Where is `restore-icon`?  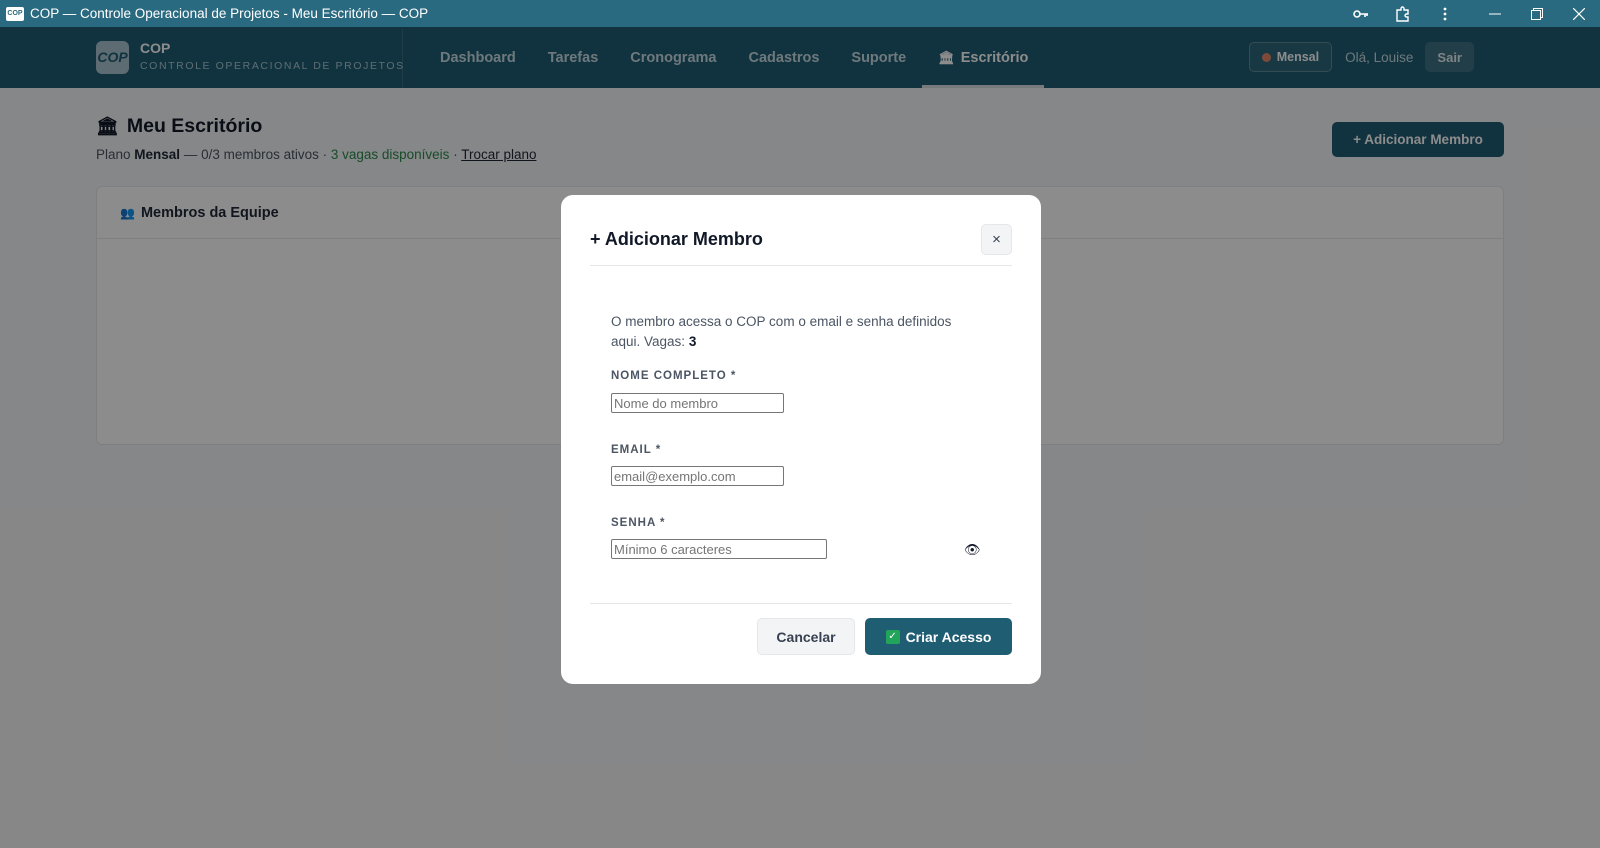
restore-icon is located at coordinates (1537, 13).